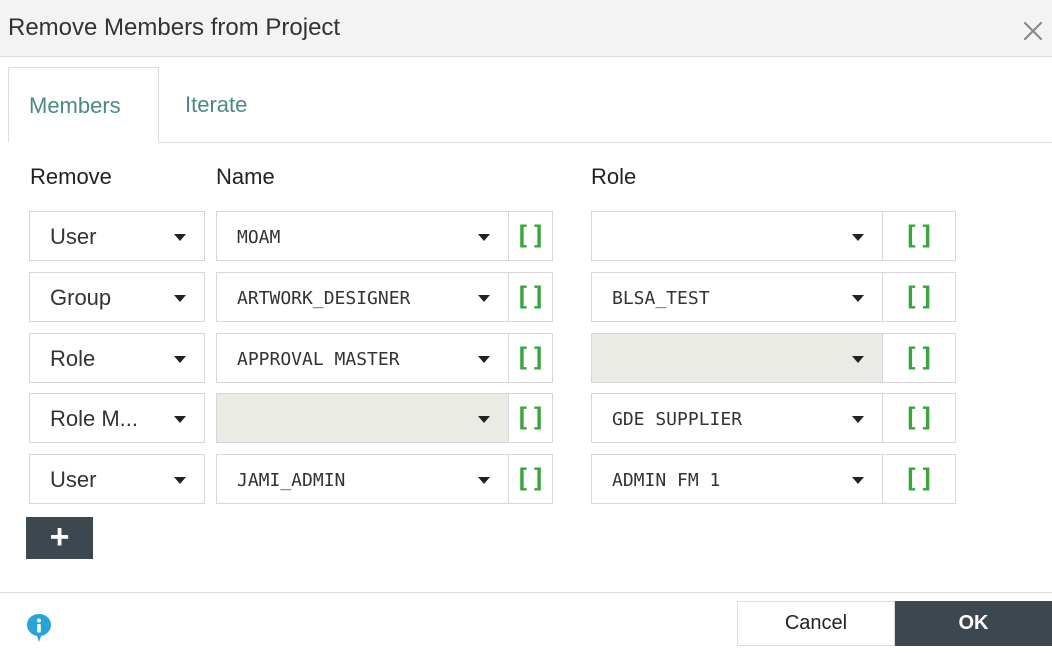  I want to click on name-value: ARTWORK_DESIGNER, so click(324, 298).